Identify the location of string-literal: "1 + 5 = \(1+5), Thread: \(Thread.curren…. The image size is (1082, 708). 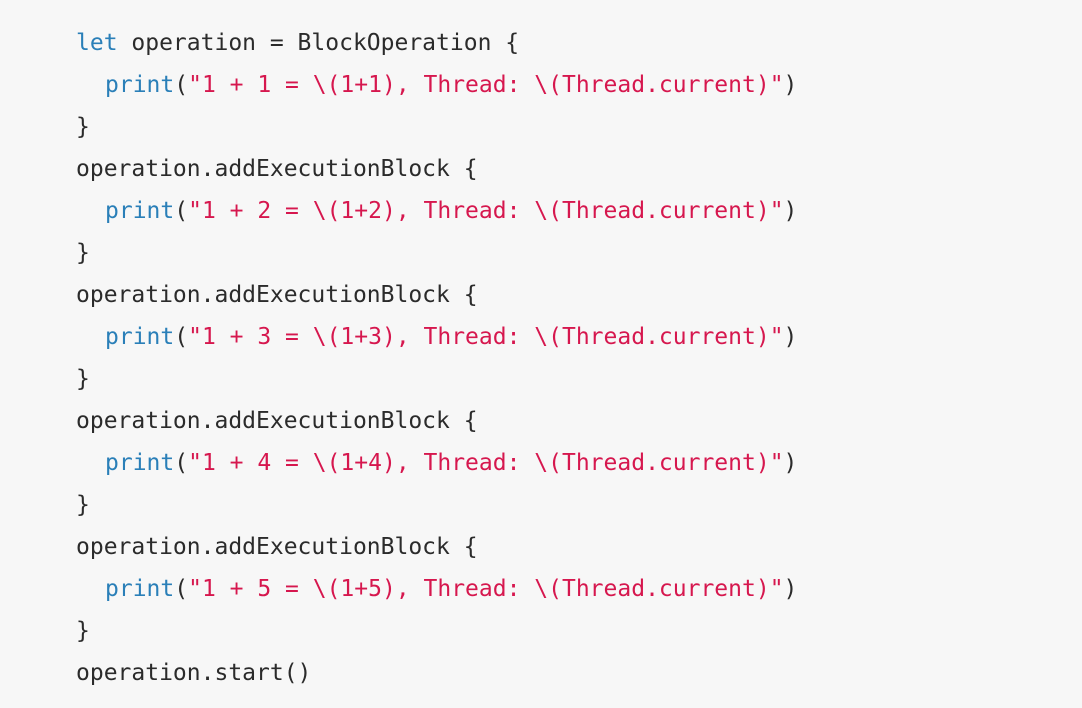
(486, 589).